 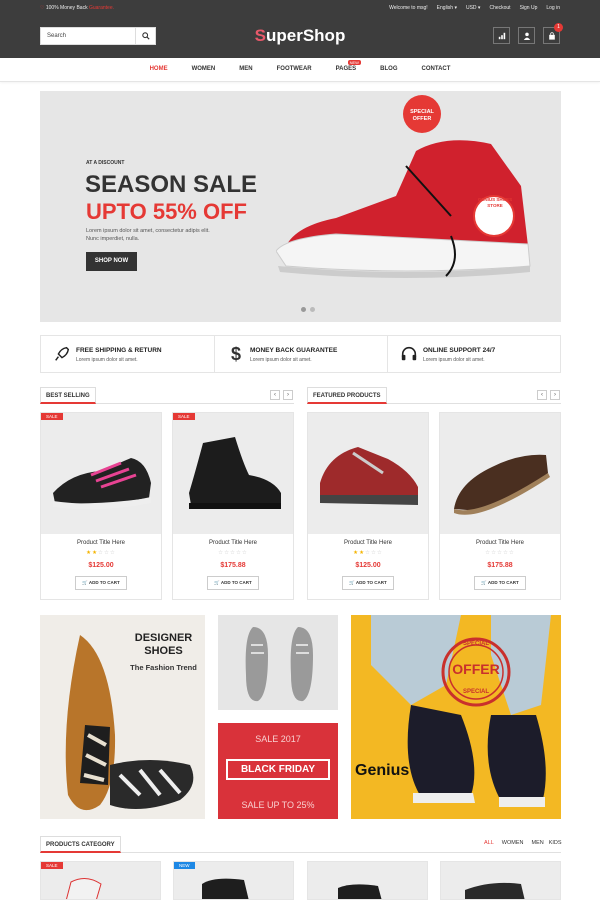 I want to click on offer-text: OFFER, so click(x=476, y=669).